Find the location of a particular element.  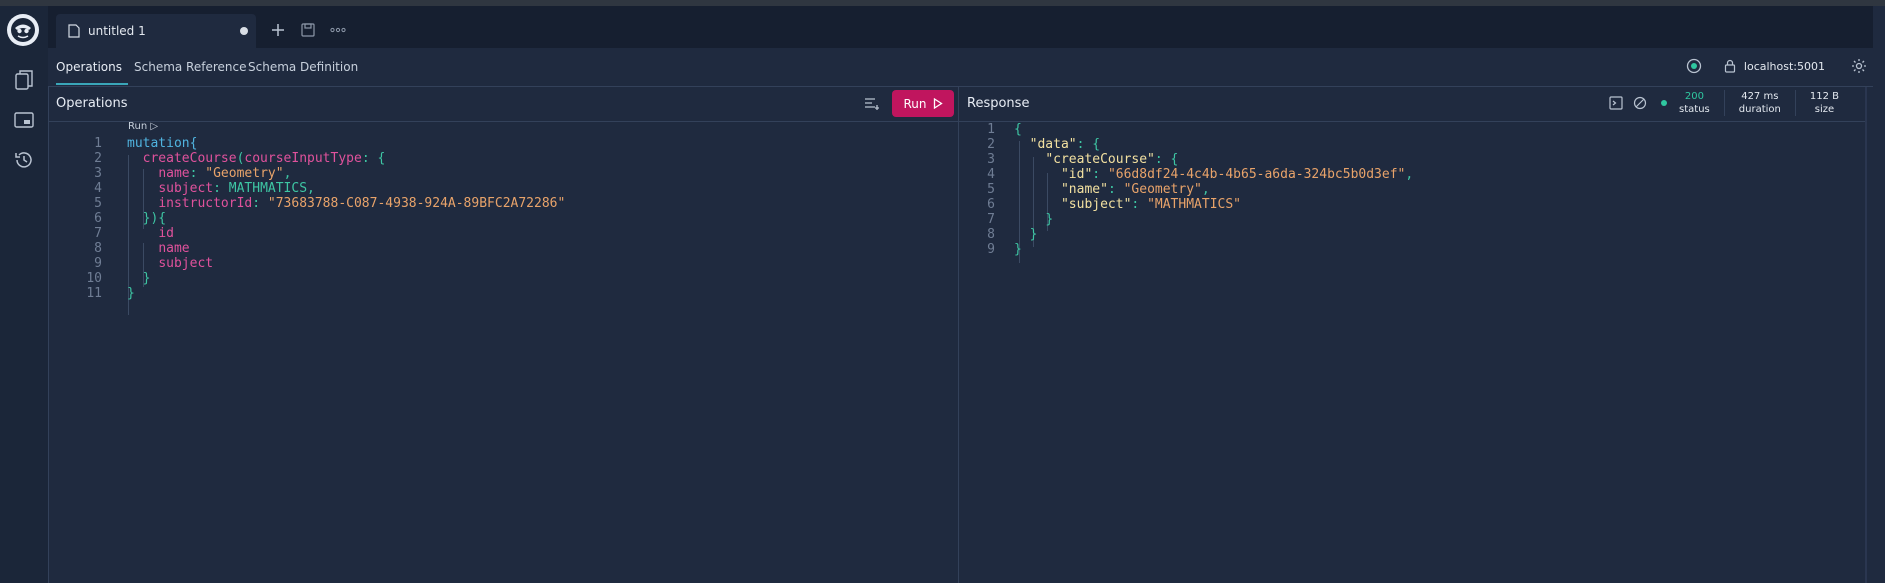

code-token: "createCourse" is located at coordinates (1100, 159).